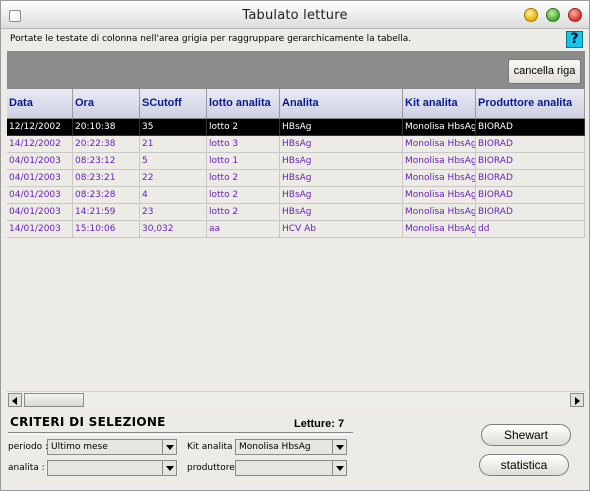 Image resolution: width=590 pixels, height=491 pixels. I want to click on periodo-value: Ultimo mese, so click(79, 447).